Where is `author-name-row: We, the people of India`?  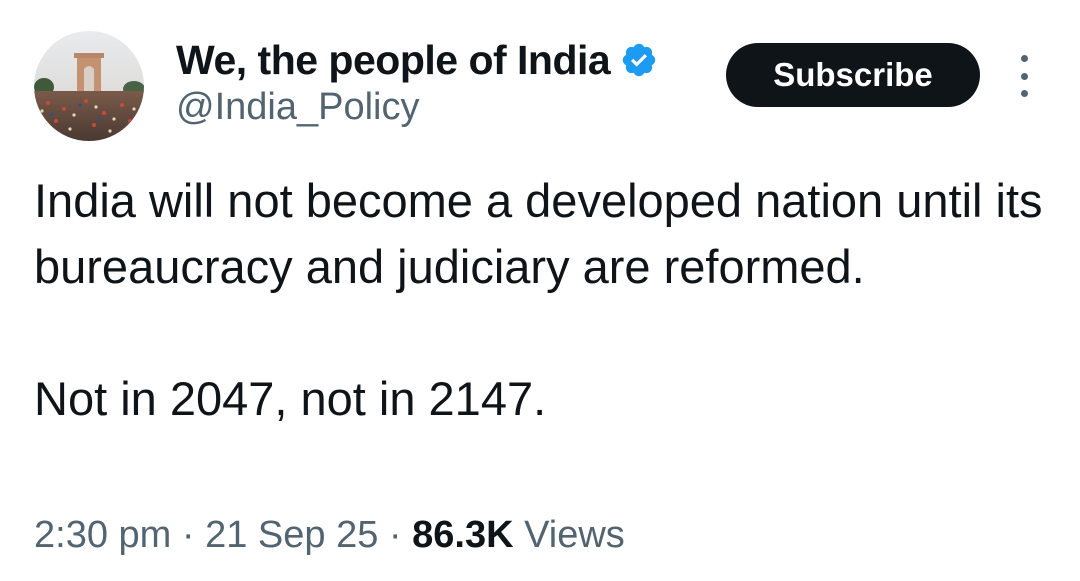
author-name-row: We, the people of India is located at coordinates (417, 60).